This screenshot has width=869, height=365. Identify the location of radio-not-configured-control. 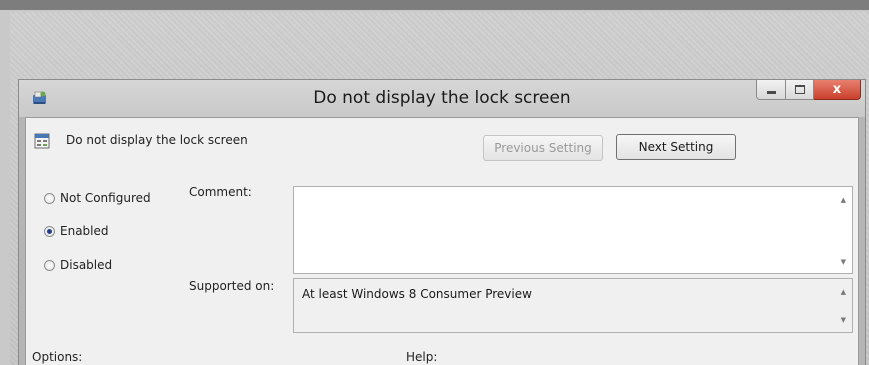
(49, 198).